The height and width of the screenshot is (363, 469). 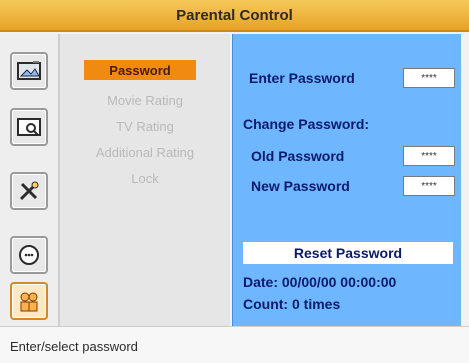 I want to click on sidebar-icon-button-chat, so click(x=29, y=255).